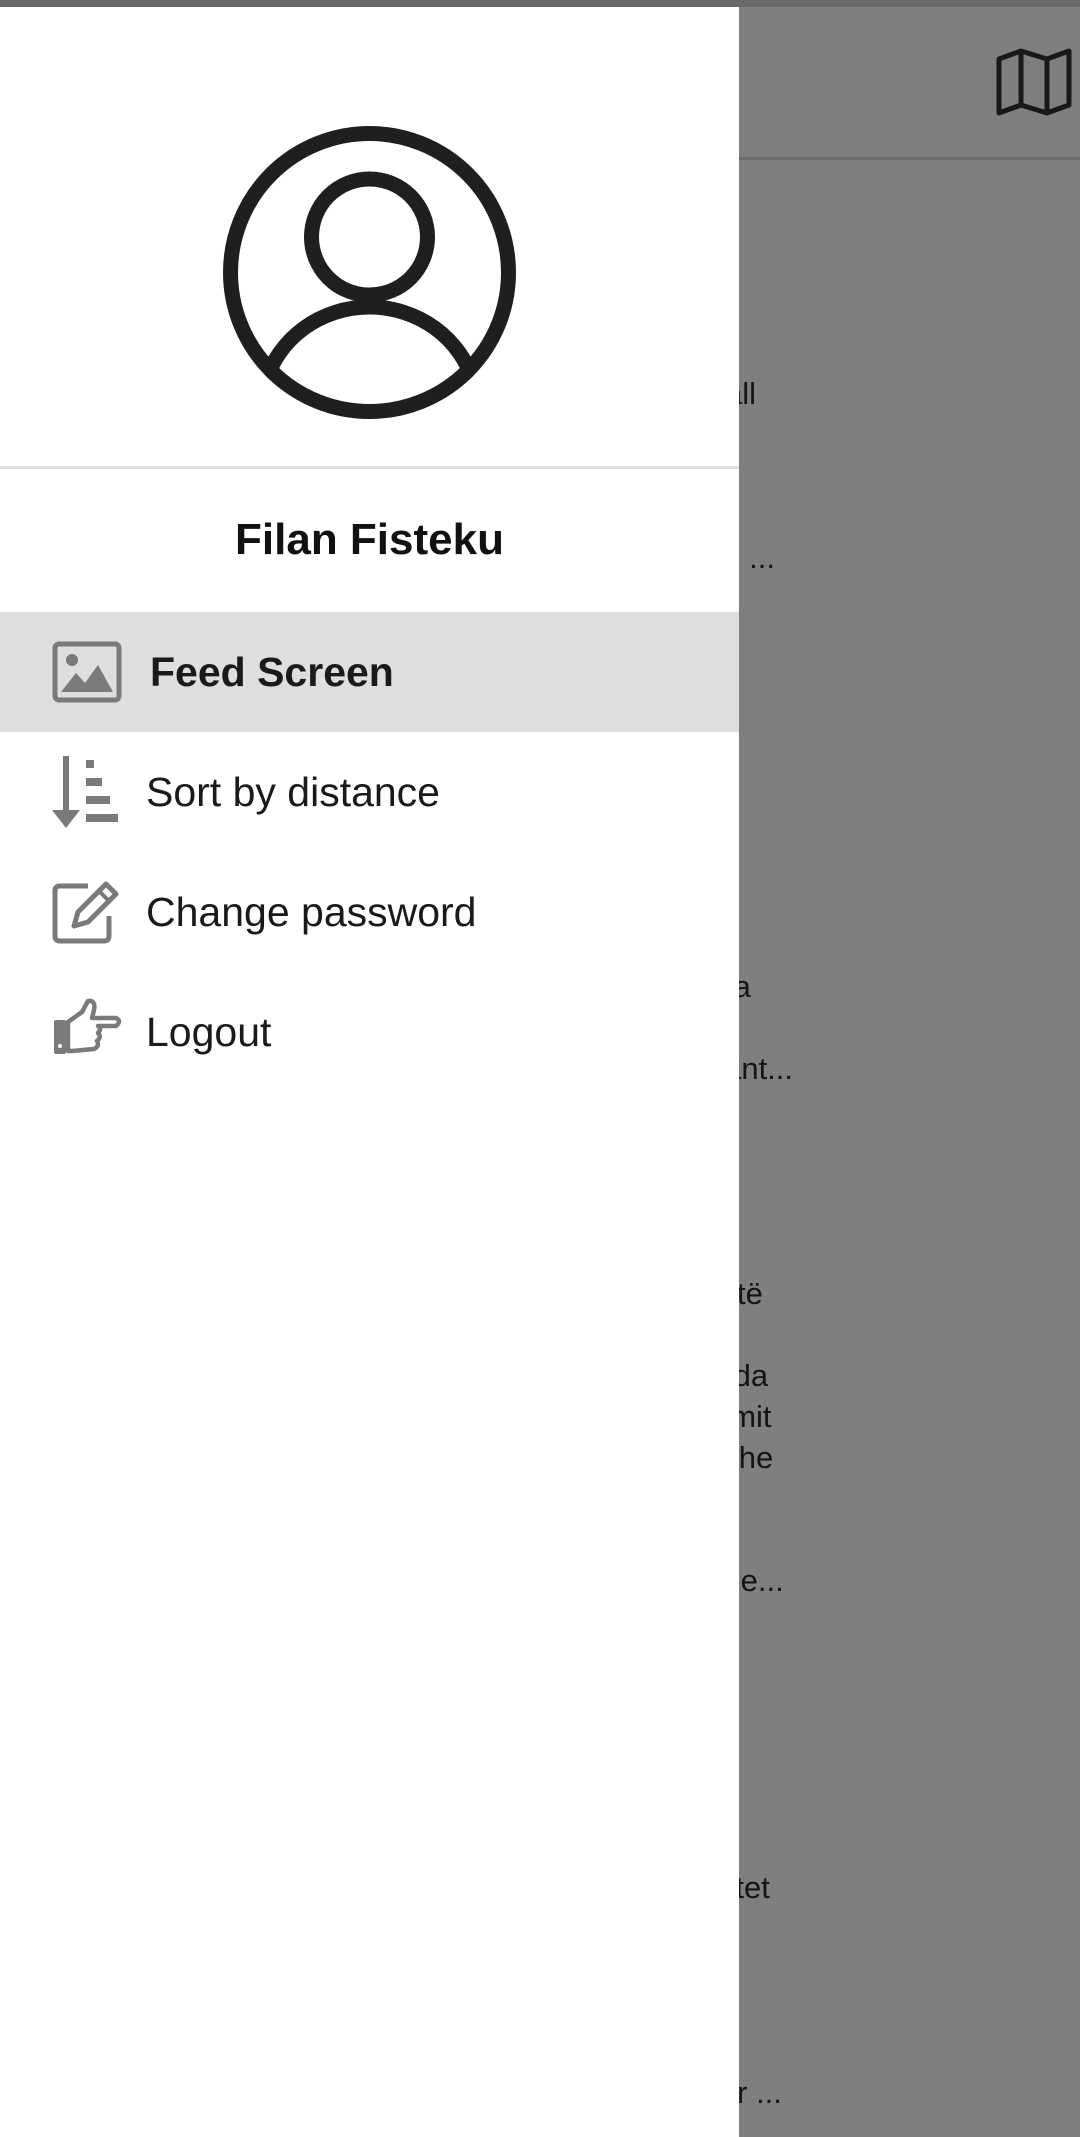 This screenshot has height=2137, width=1080. I want to click on user-name: Filan Fisteku, so click(369, 539).